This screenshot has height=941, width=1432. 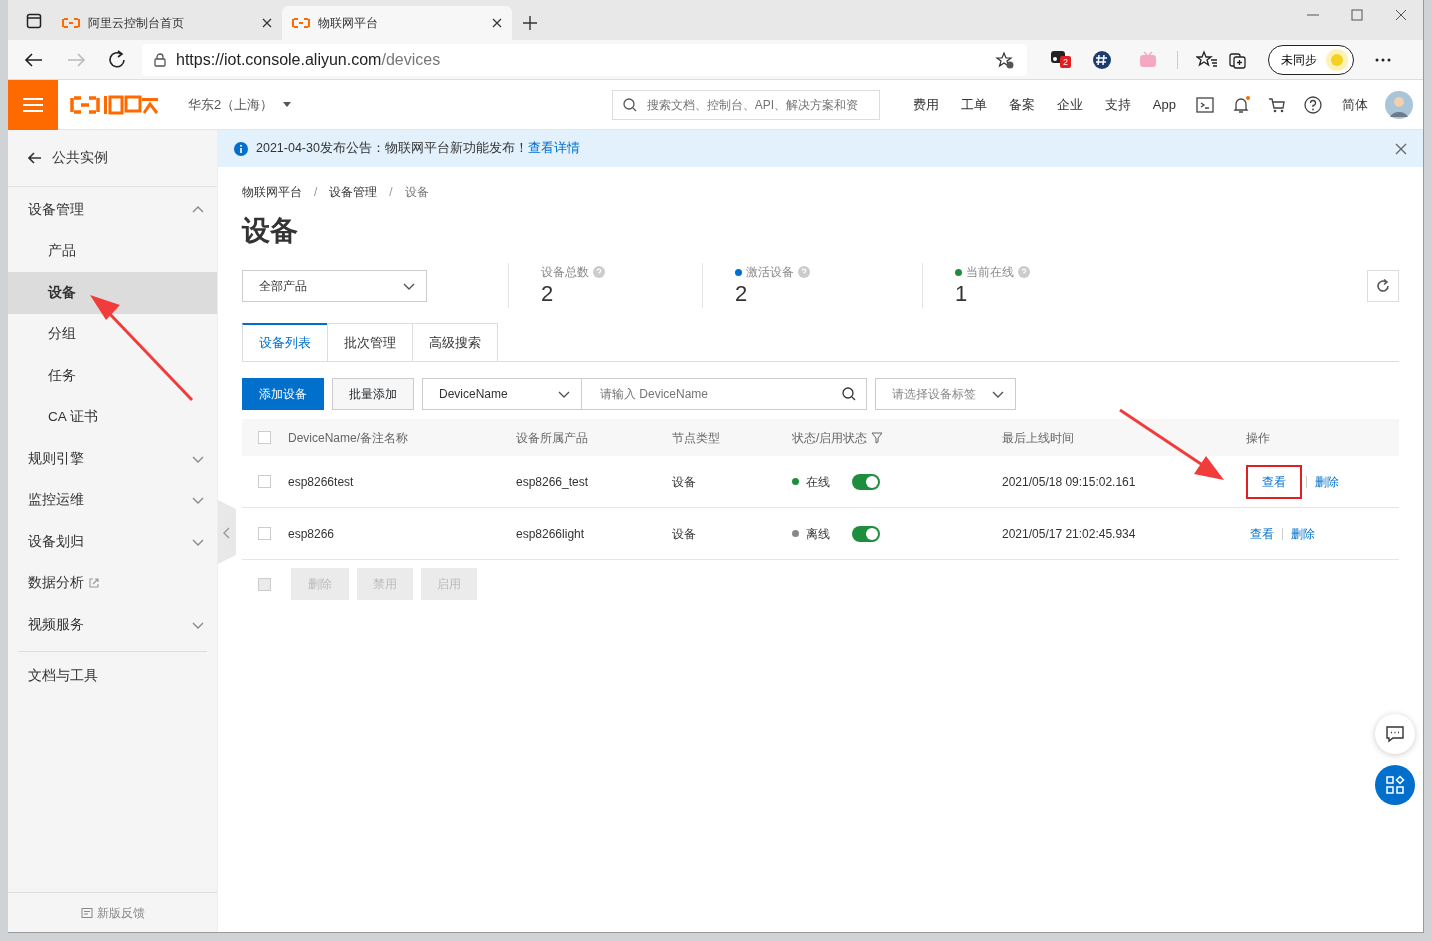 I want to click on refresh-icon, so click(x=1383, y=286).